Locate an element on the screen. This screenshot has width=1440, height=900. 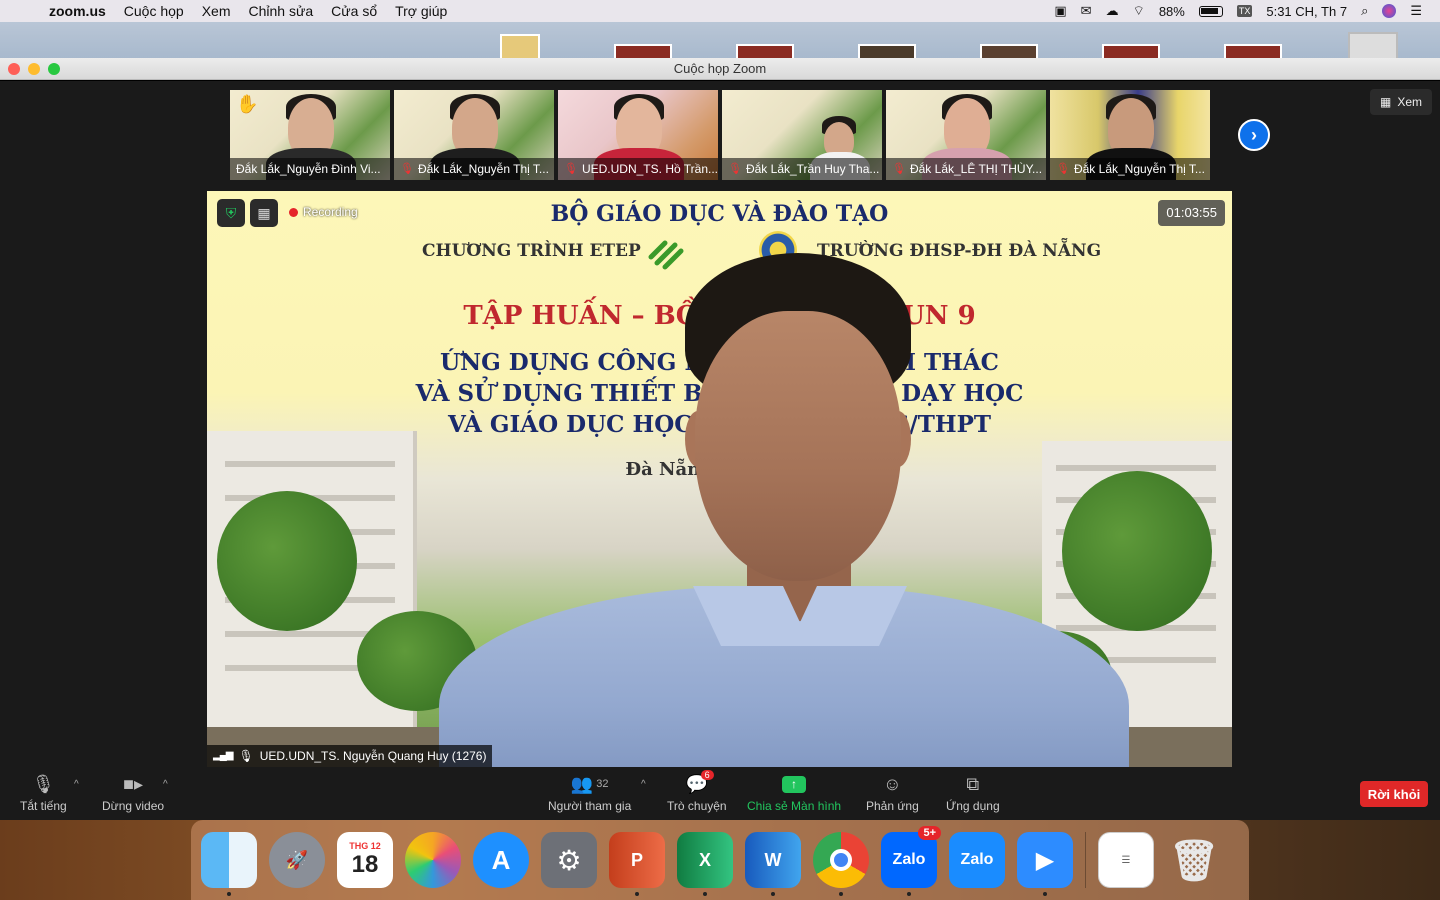
status-area: ▣ ✉ ☁ ⌔ 88% TX 5:31 CH, Th 7 ⌕ ☰ is located at coordinates (1247, 11).